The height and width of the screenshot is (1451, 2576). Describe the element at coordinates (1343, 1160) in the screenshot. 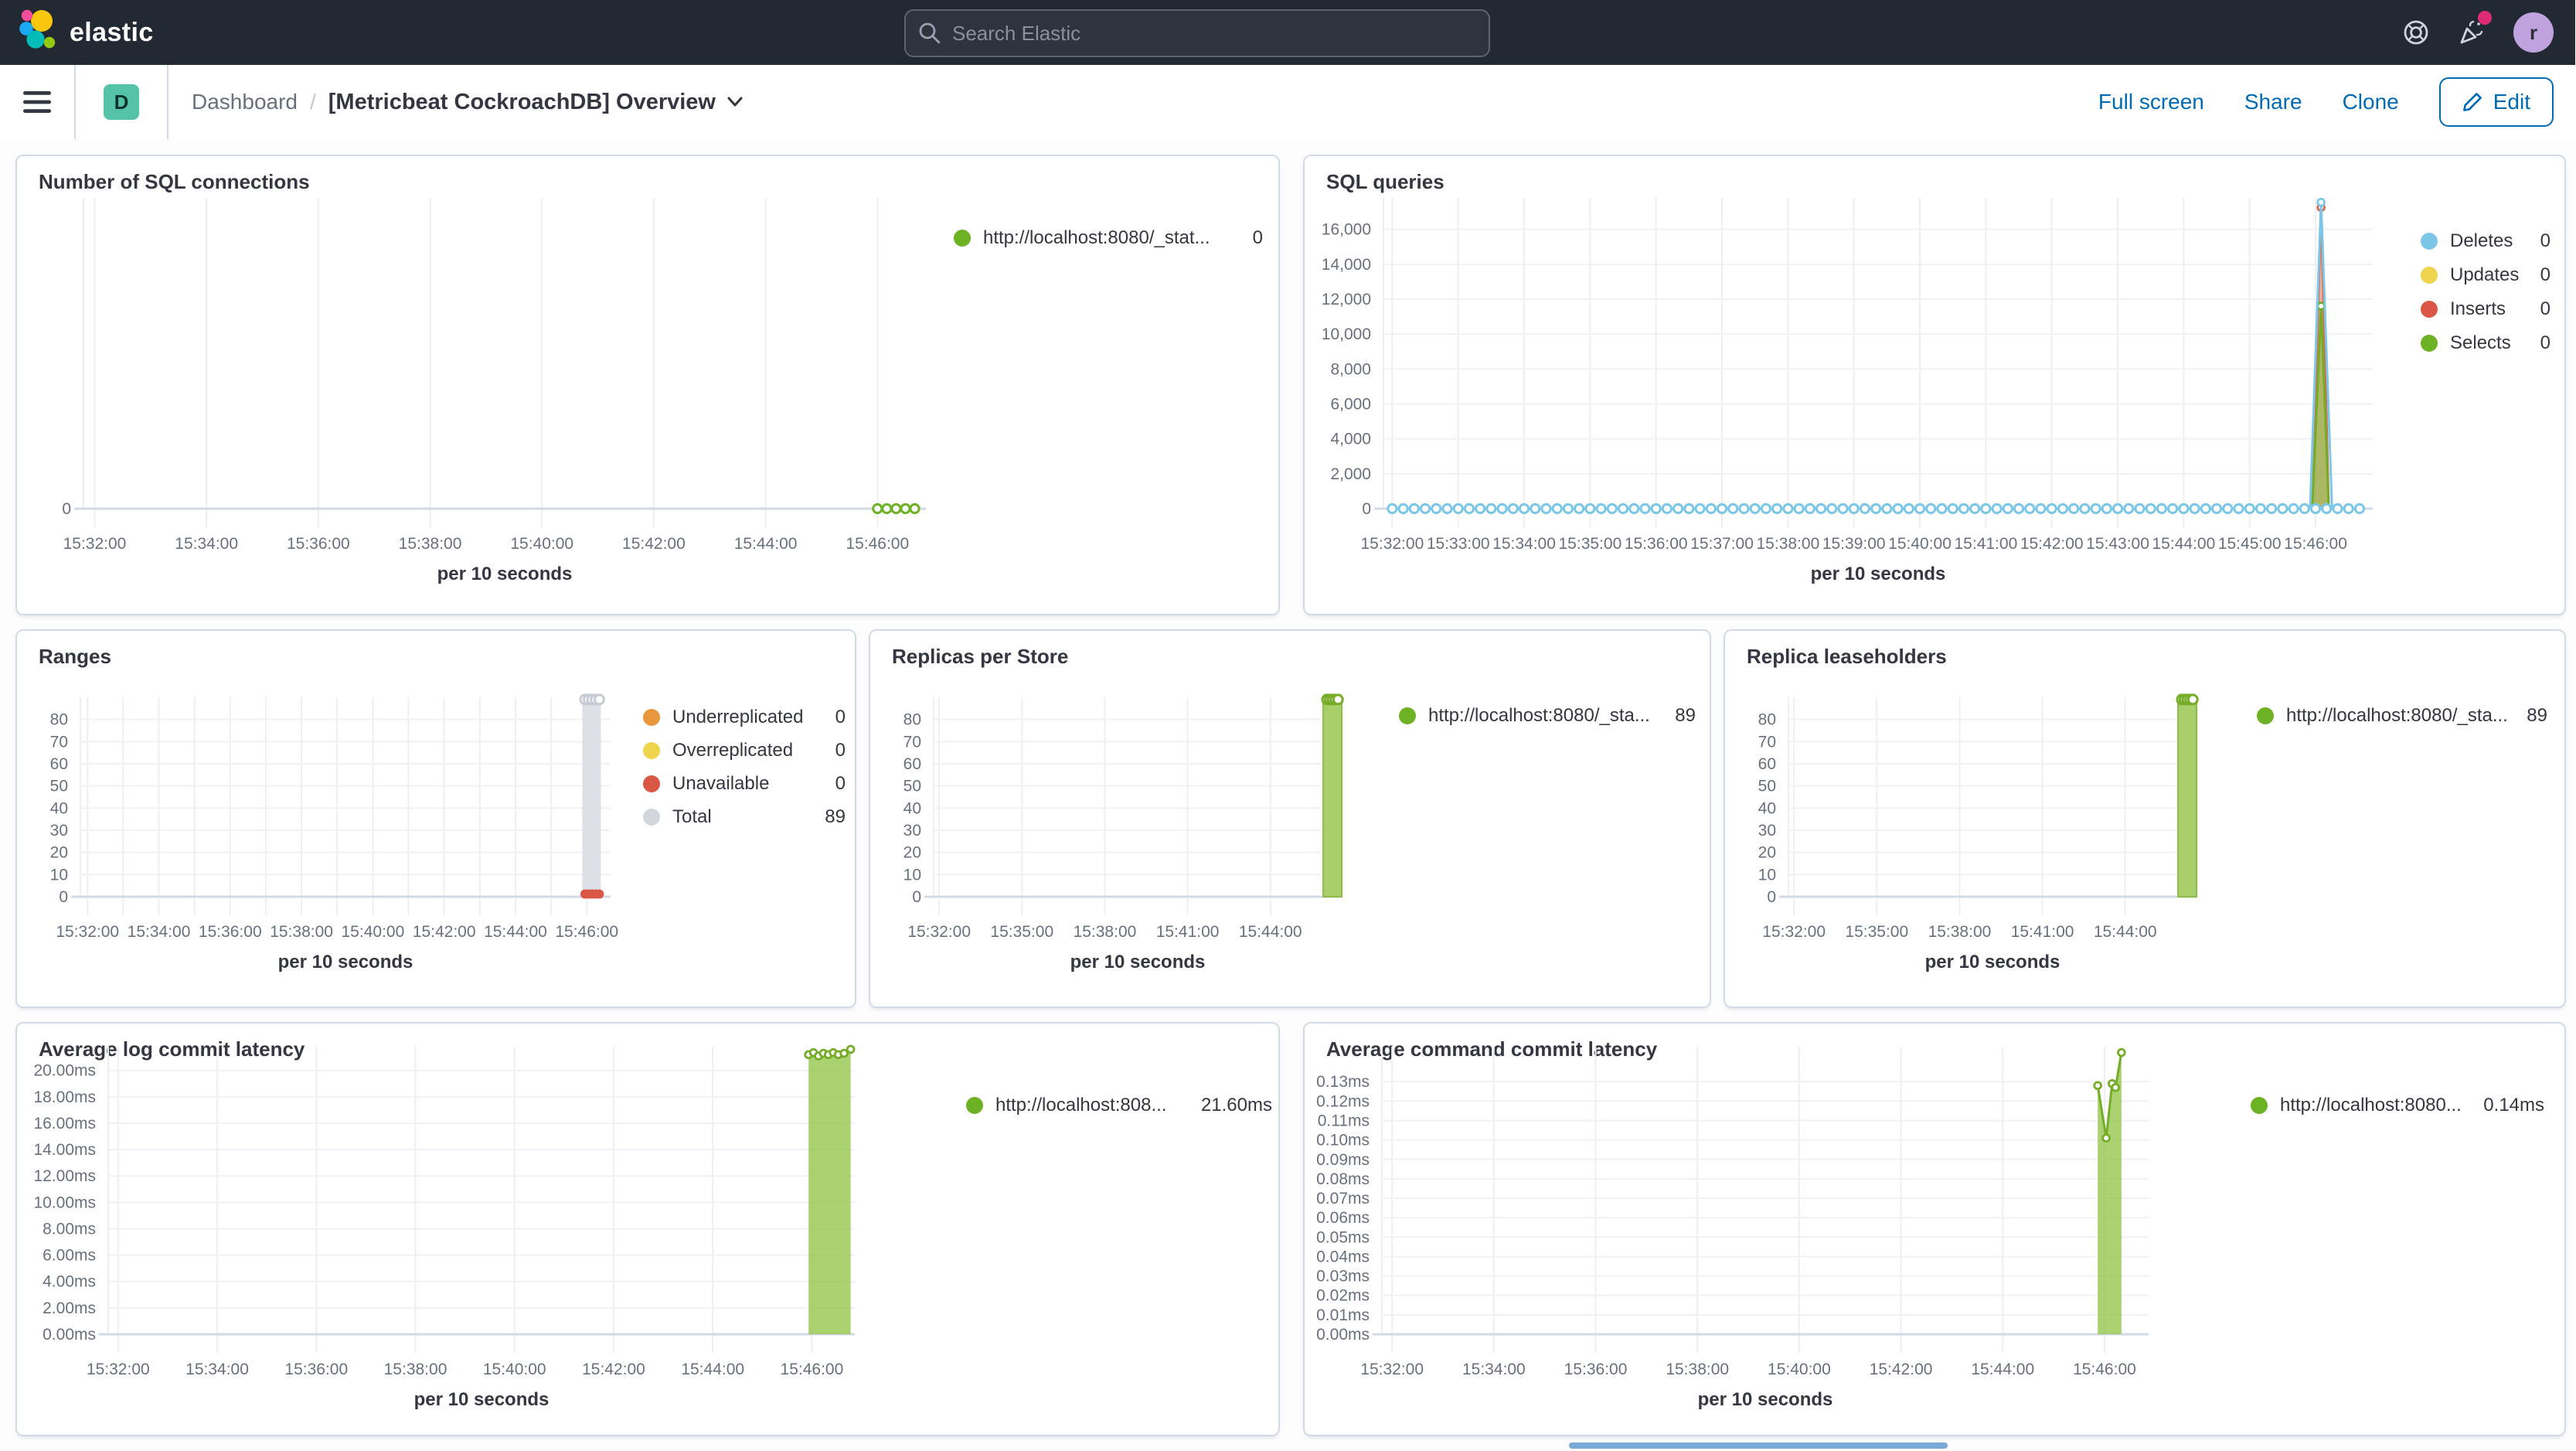

I see `svg-text: 0.09ms` at that location.